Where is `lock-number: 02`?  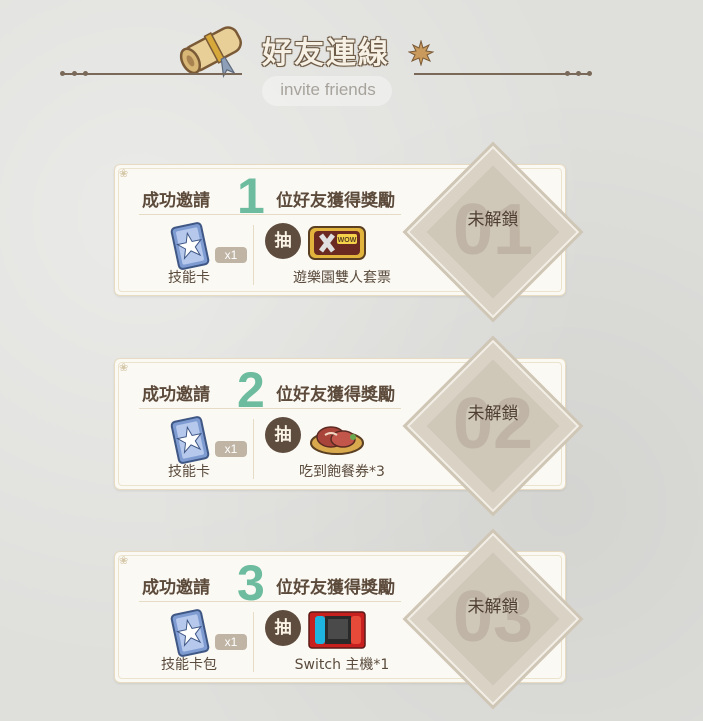
lock-number: 02 is located at coordinates (493, 424).